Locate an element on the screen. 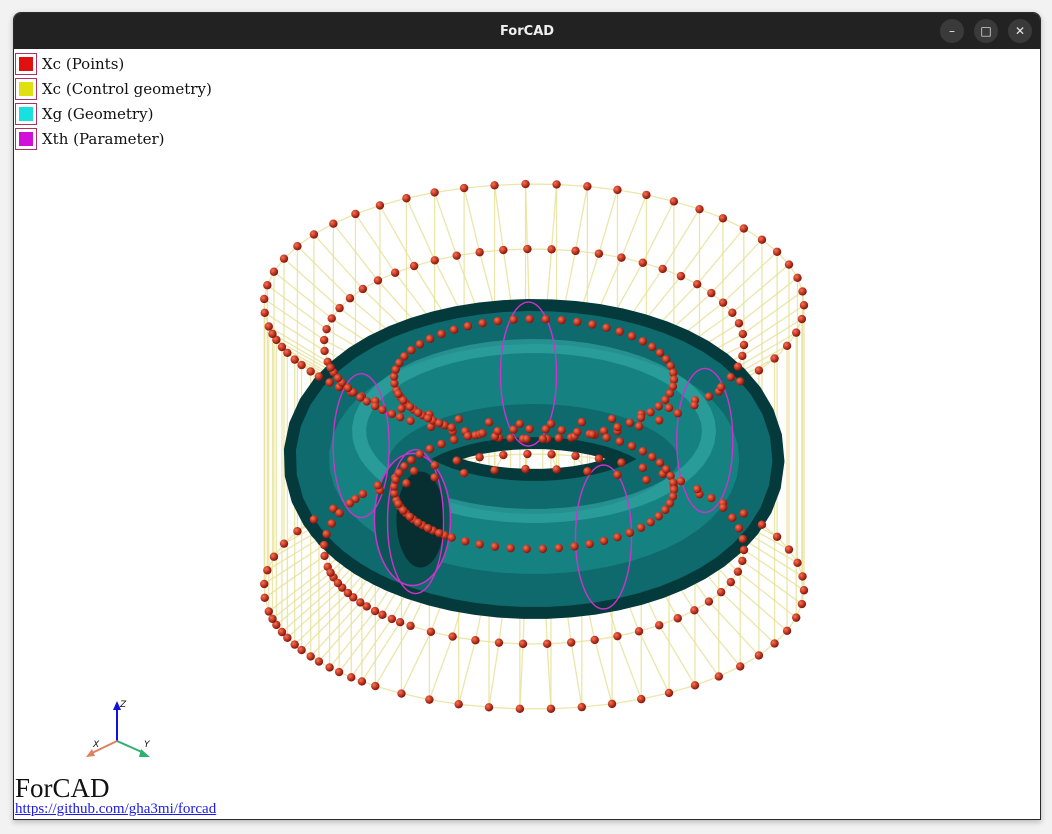 The image size is (1052, 834). legend-label-parameter: Xth (Parameter) is located at coordinates (103, 138).